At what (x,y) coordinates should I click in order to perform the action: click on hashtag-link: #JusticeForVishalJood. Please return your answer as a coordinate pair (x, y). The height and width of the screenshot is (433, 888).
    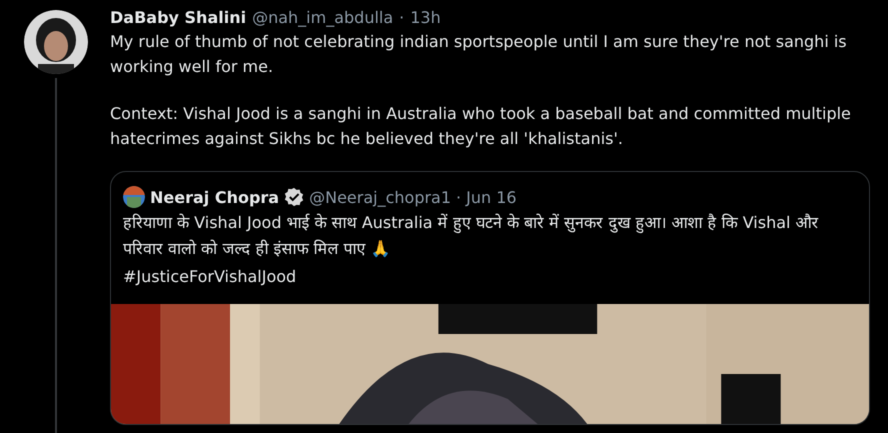
    Looking at the image, I should click on (490, 277).